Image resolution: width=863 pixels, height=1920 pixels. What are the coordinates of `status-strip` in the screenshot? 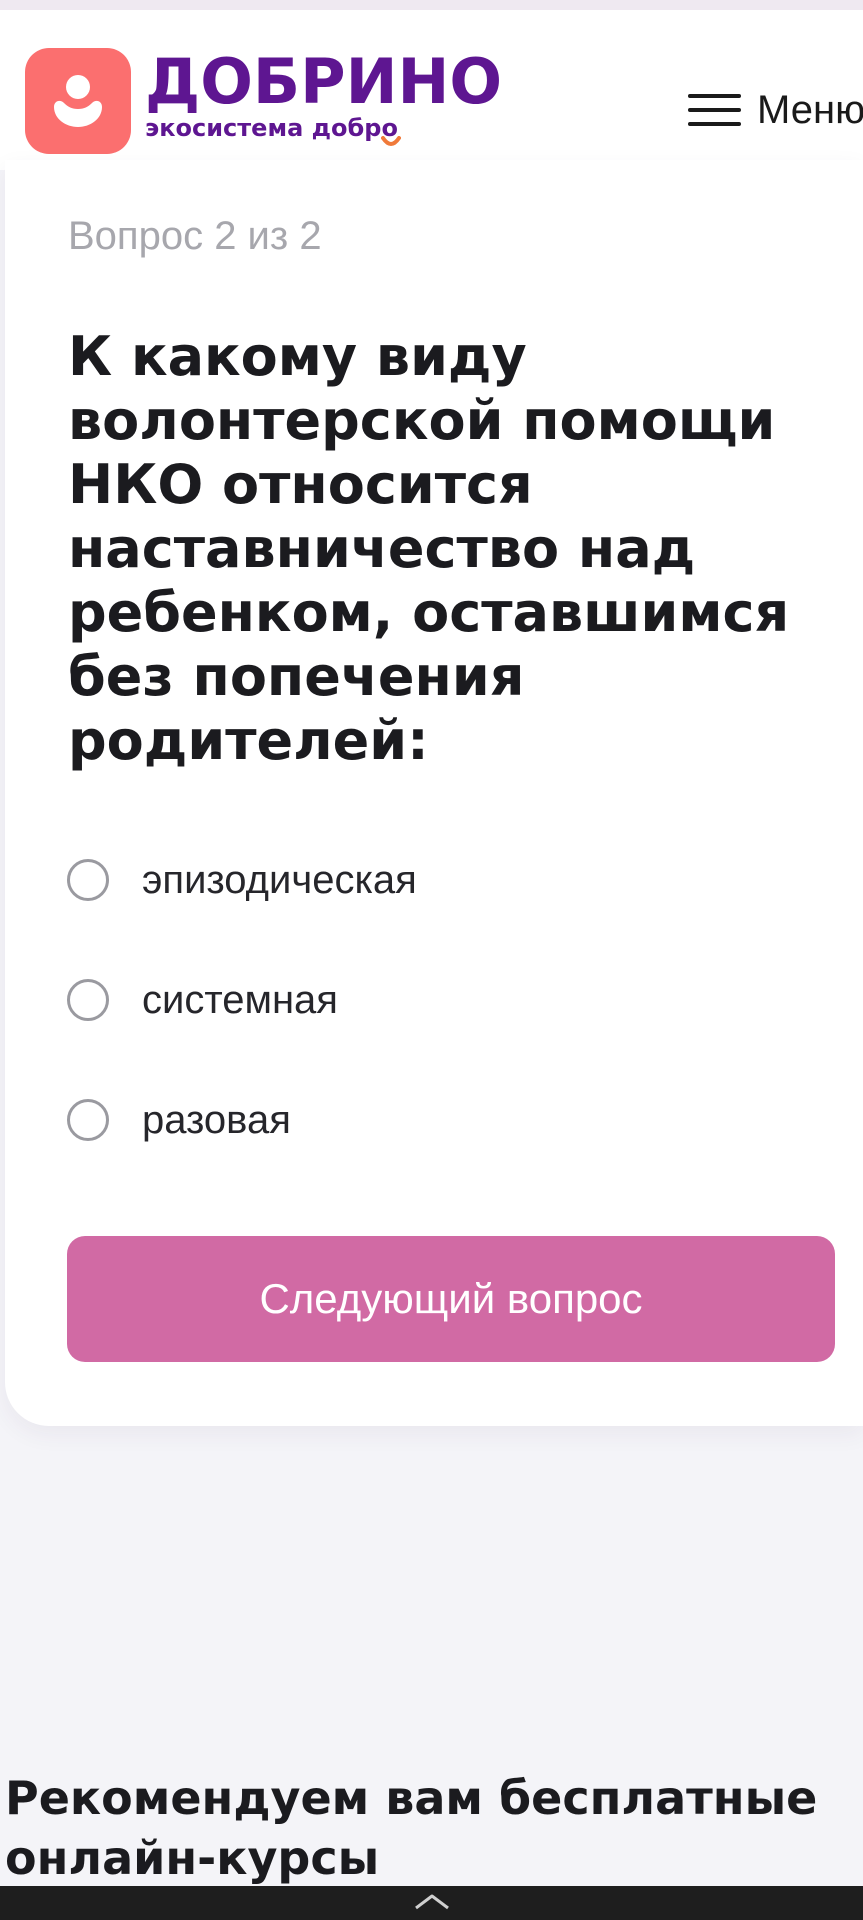 It's located at (431, 5).